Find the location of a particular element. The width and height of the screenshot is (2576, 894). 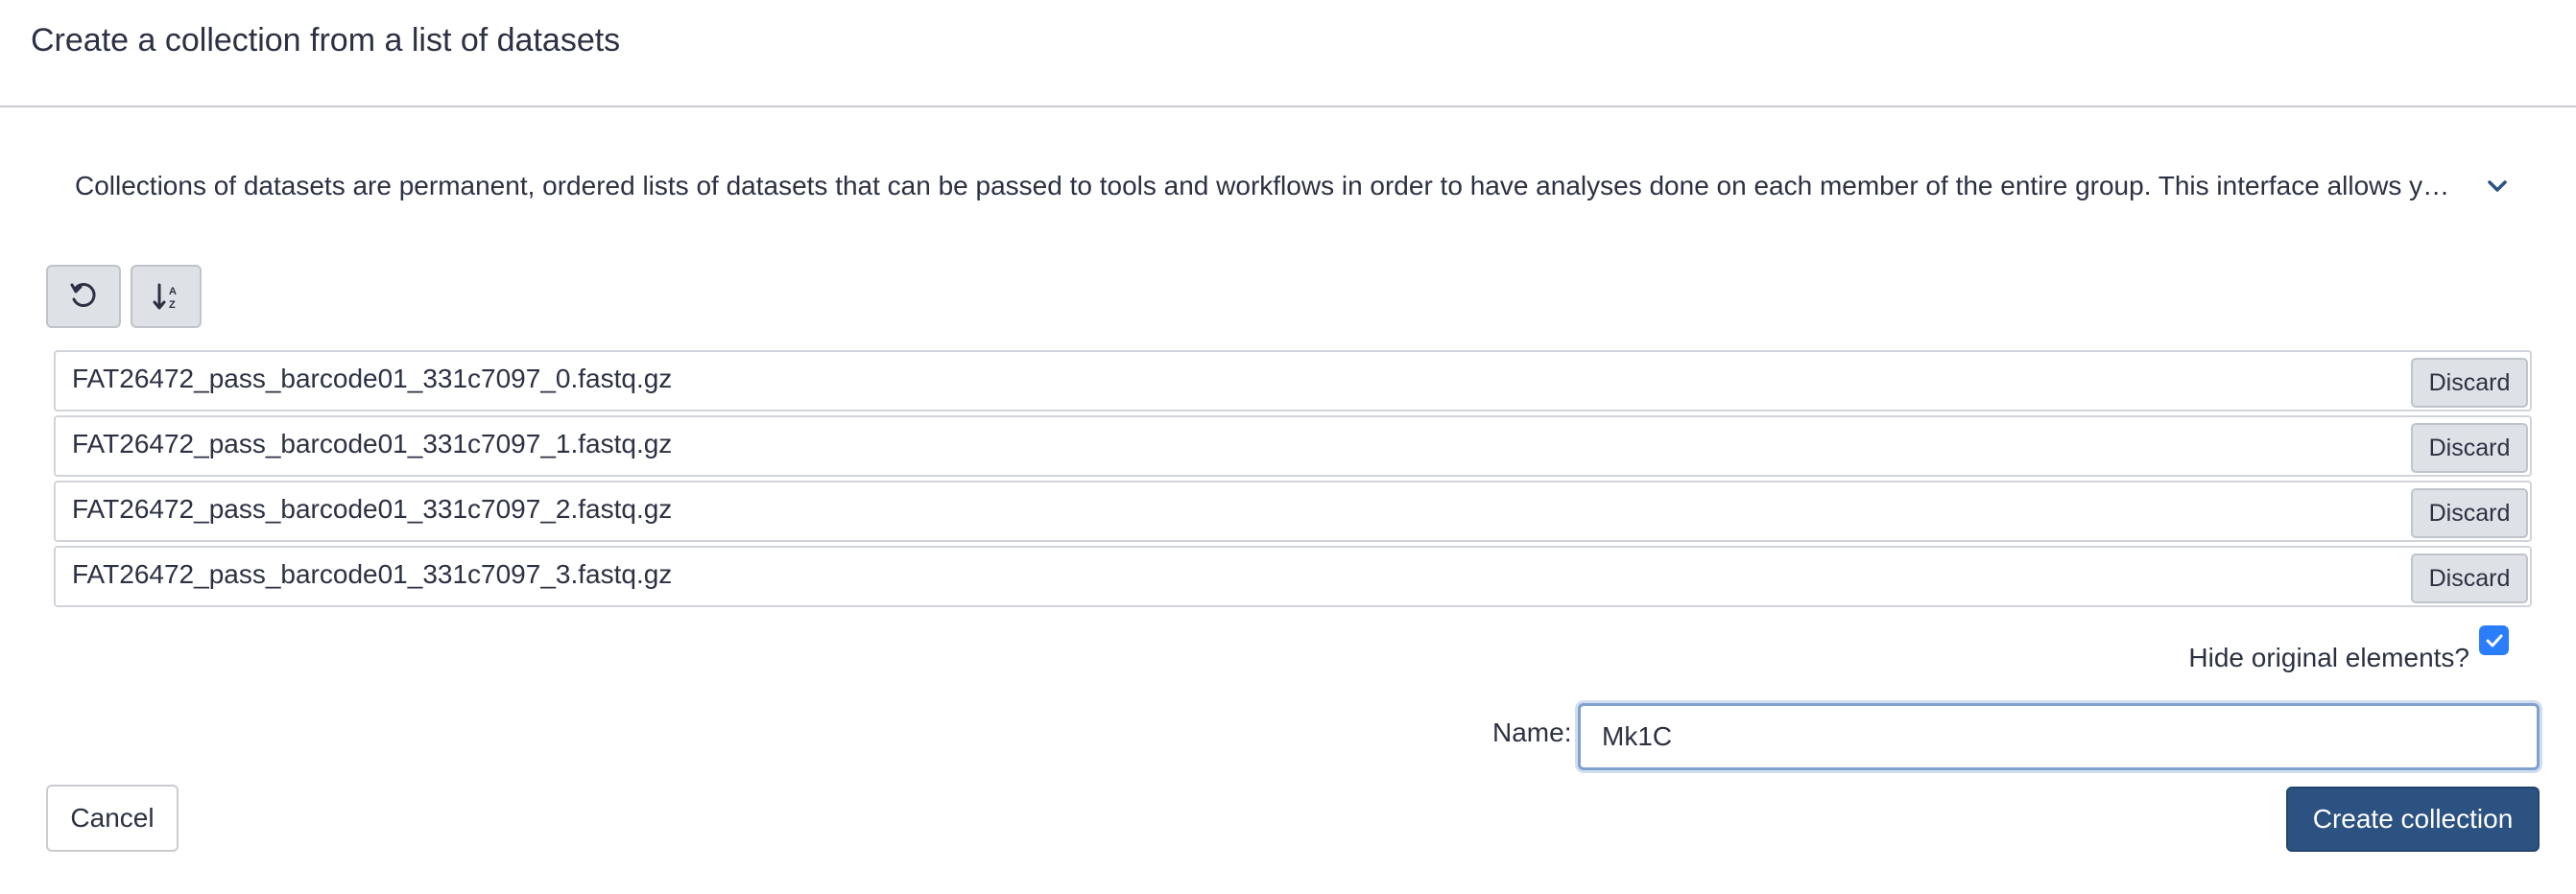

cancel-button: Cancel is located at coordinates (112, 818).